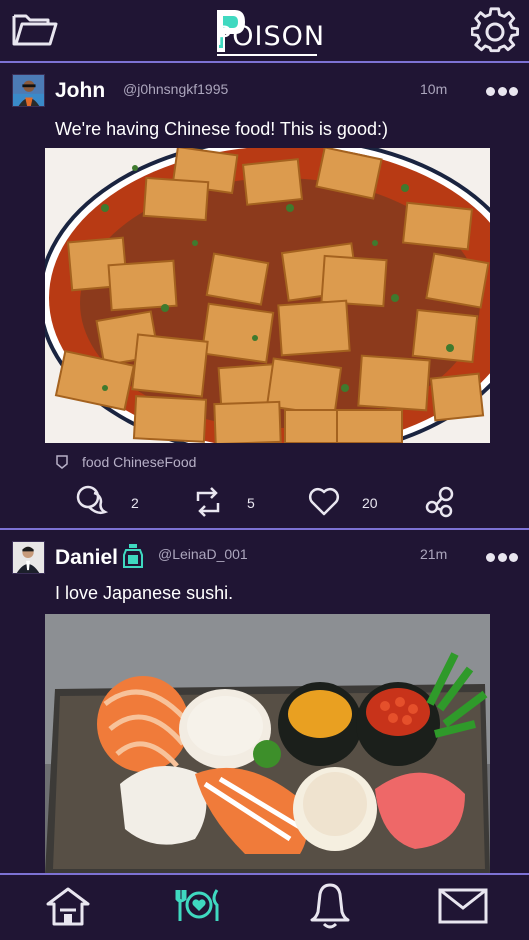  Describe the element at coordinates (86, 558) in the screenshot. I see `user-name: Daniel` at that location.